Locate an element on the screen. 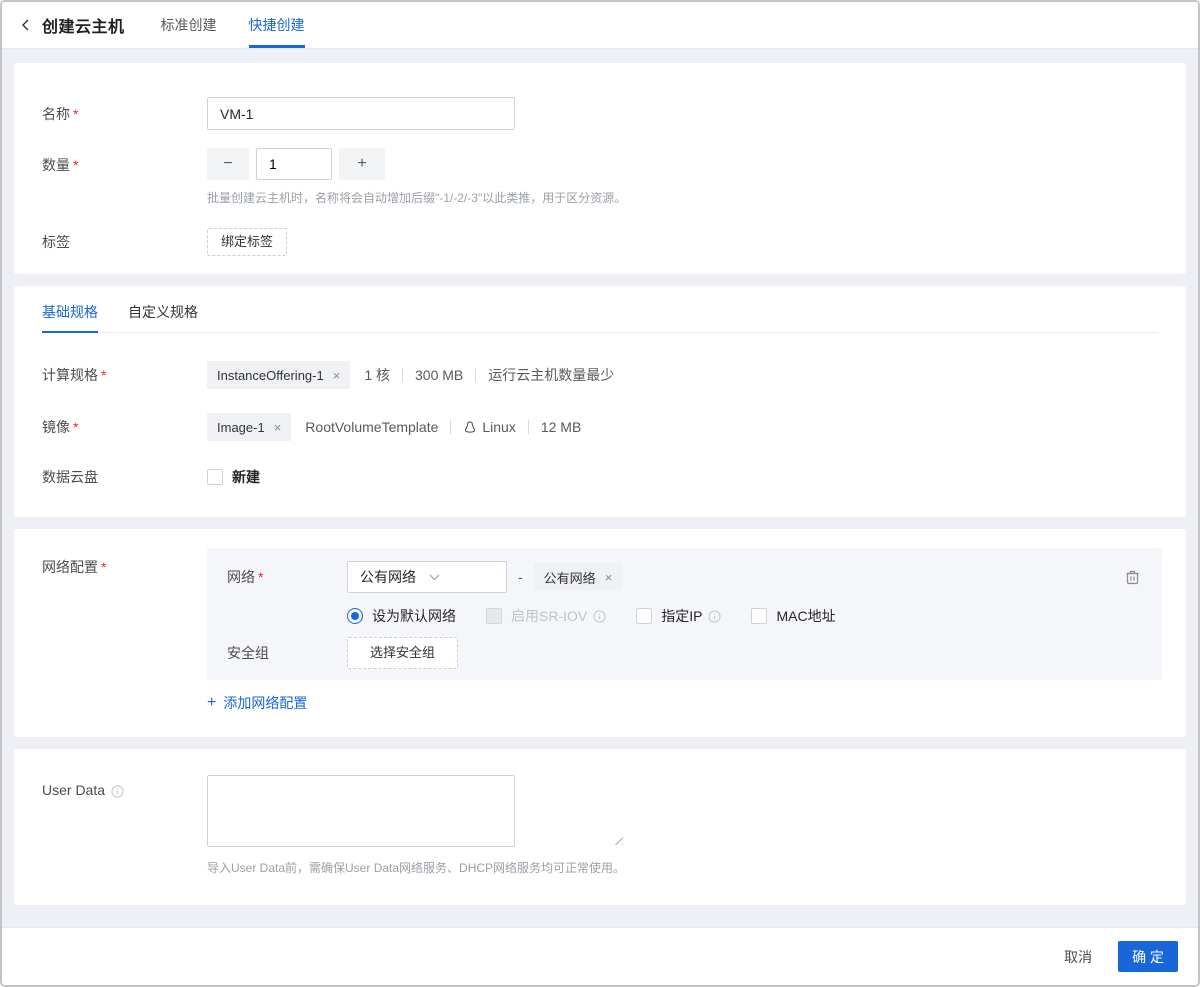 This screenshot has height=987, width=1200. network-options-row: 设为默认网络 启用SR-IOV 指定IP MAC地址 is located at coordinates (684, 616).